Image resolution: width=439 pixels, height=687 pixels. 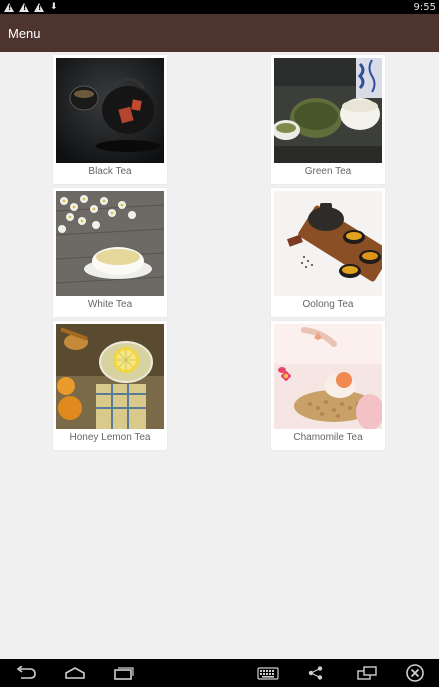 I want to click on share-icon, so click(x=316, y=673).